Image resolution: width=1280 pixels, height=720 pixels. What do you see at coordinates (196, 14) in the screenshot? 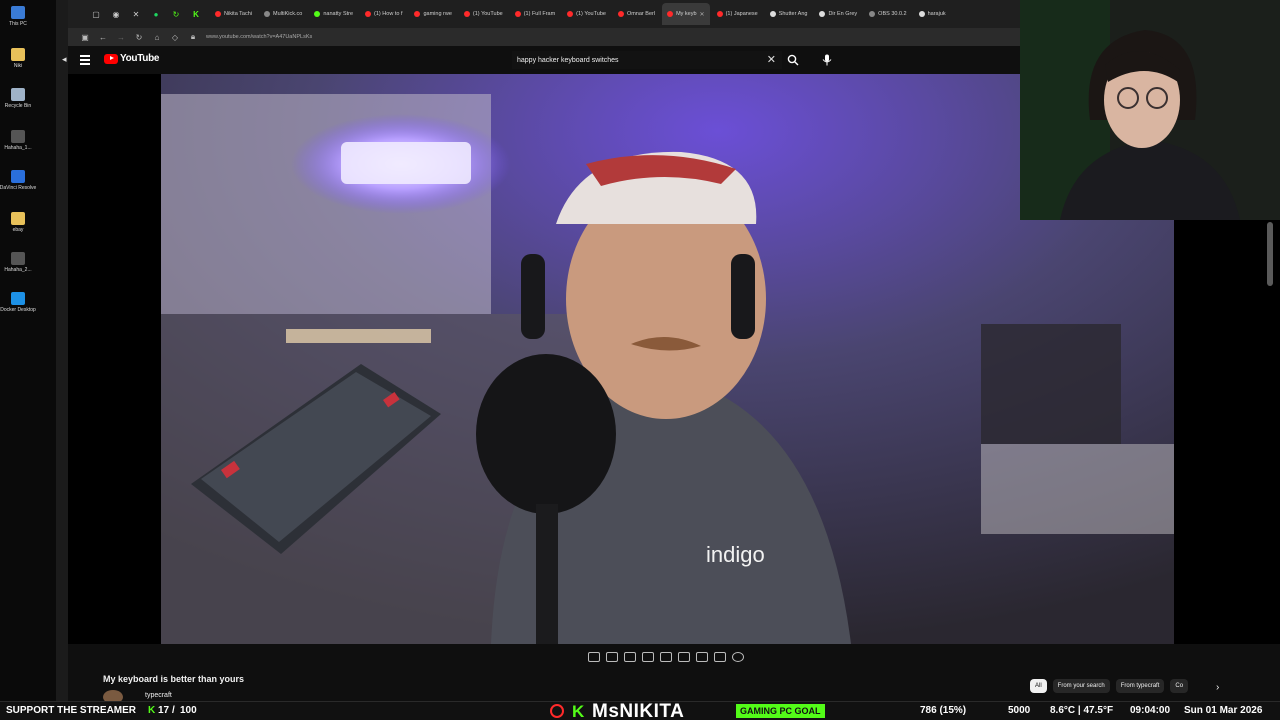
I see `kick-icon: K` at bounding box center [196, 14].